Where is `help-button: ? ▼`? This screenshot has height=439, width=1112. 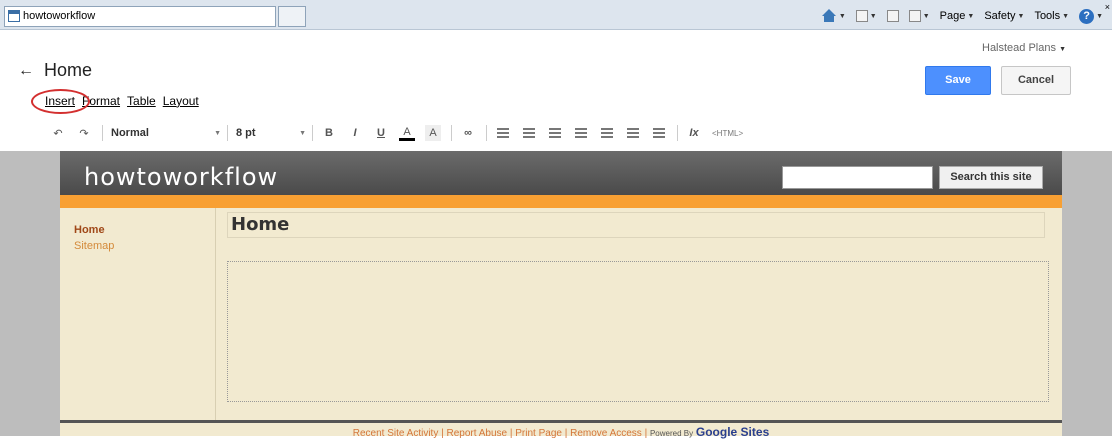 help-button: ? ▼ is located at coordinates (1091, 16).